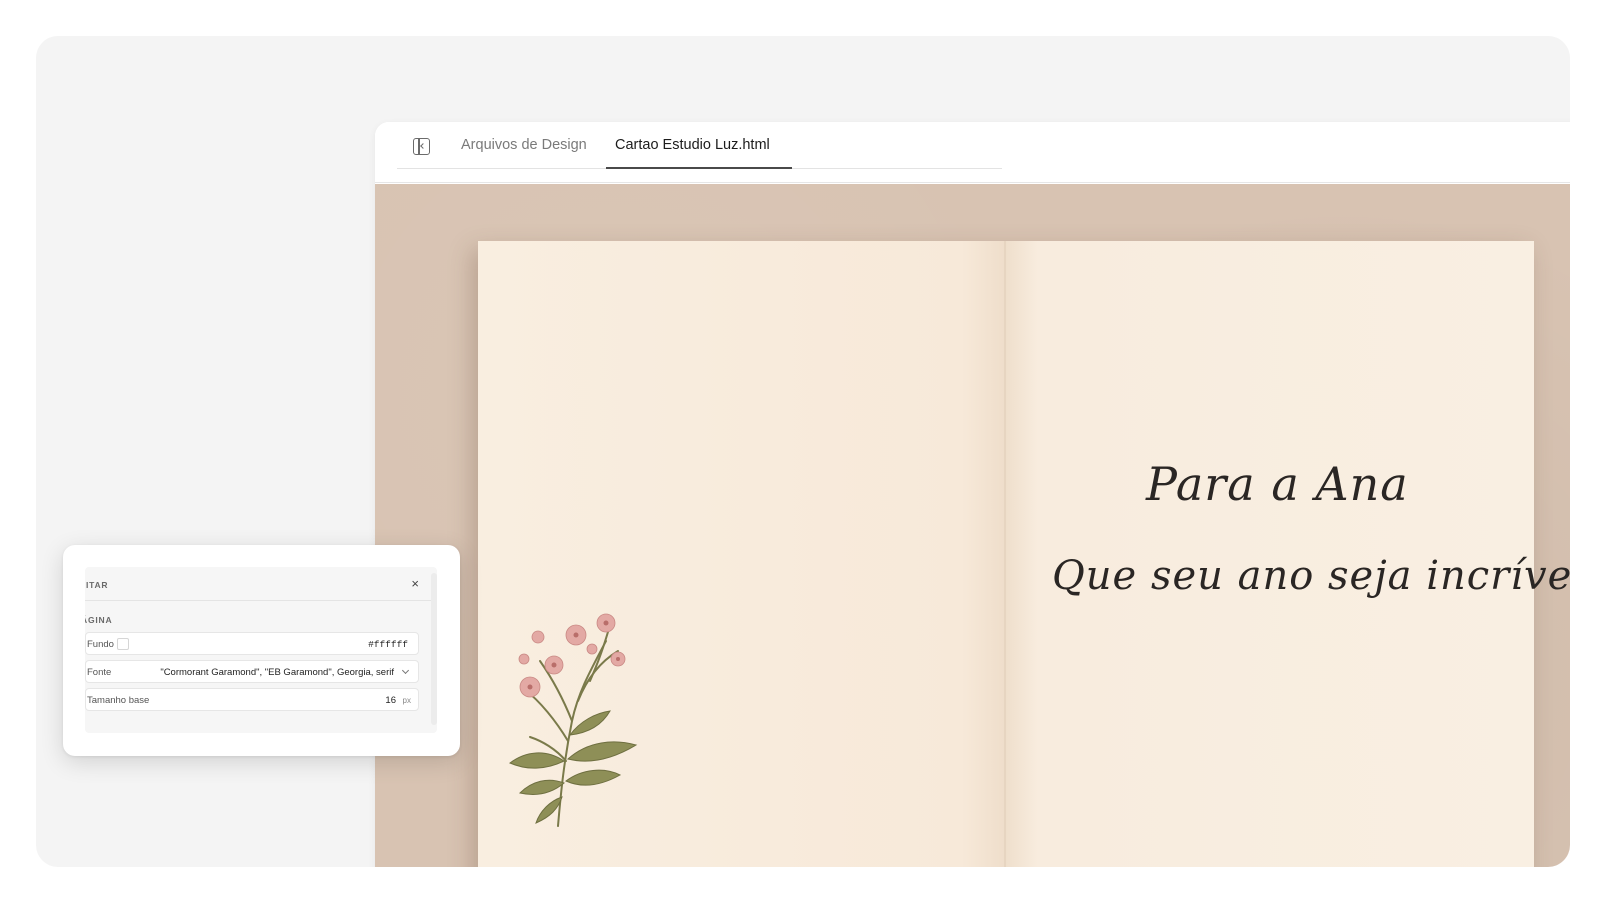 This screenshot has height=900, width=1600. Describe the element at coordinates (406, 700) in the screenshot. I see `base-size-unit: px` at that location.